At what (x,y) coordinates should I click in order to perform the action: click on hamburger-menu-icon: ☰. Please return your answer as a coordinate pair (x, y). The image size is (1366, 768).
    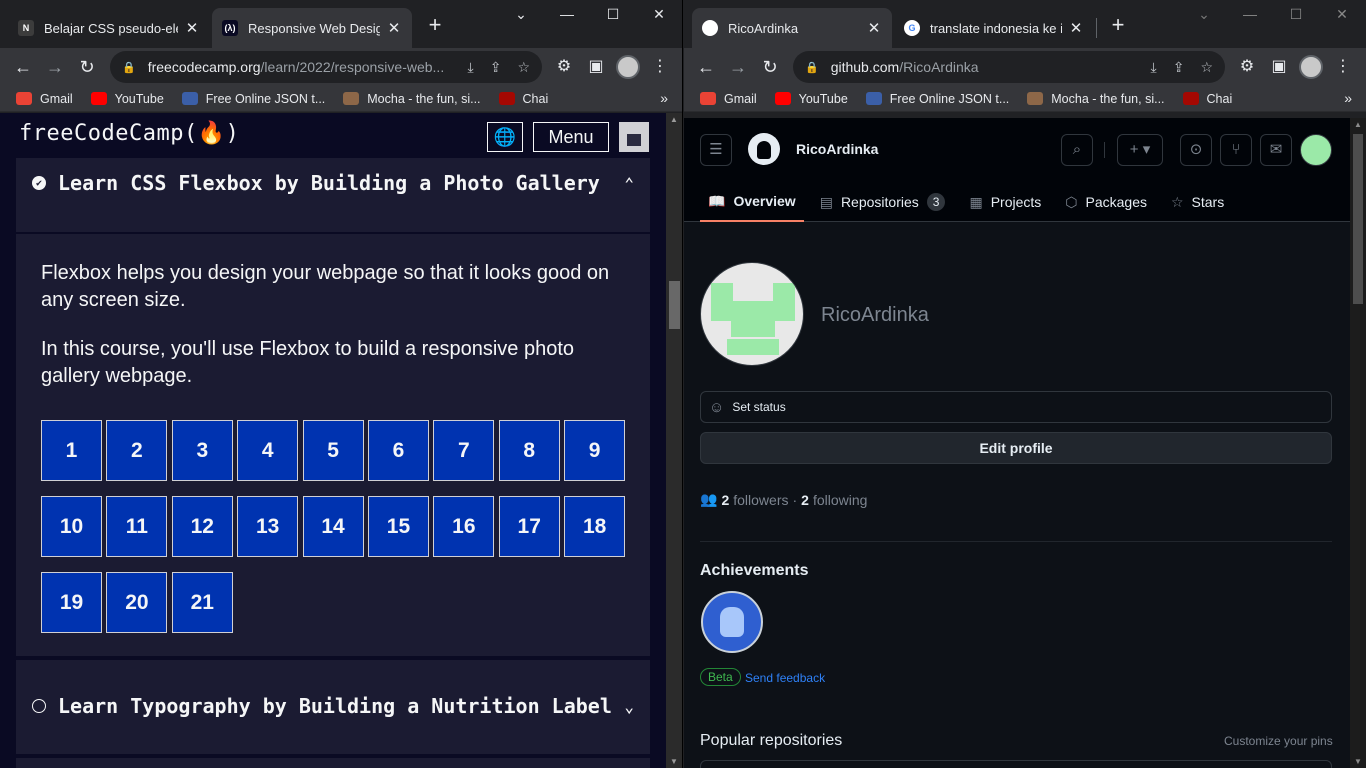
    Looking at the image, I should click on (716, 150).